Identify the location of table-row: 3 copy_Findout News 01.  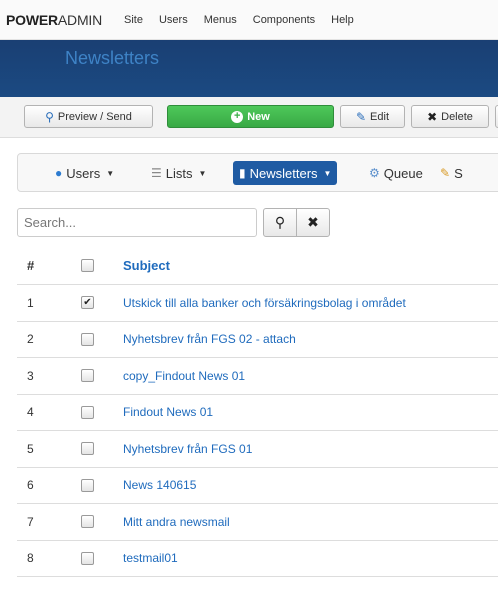
(257, 376).